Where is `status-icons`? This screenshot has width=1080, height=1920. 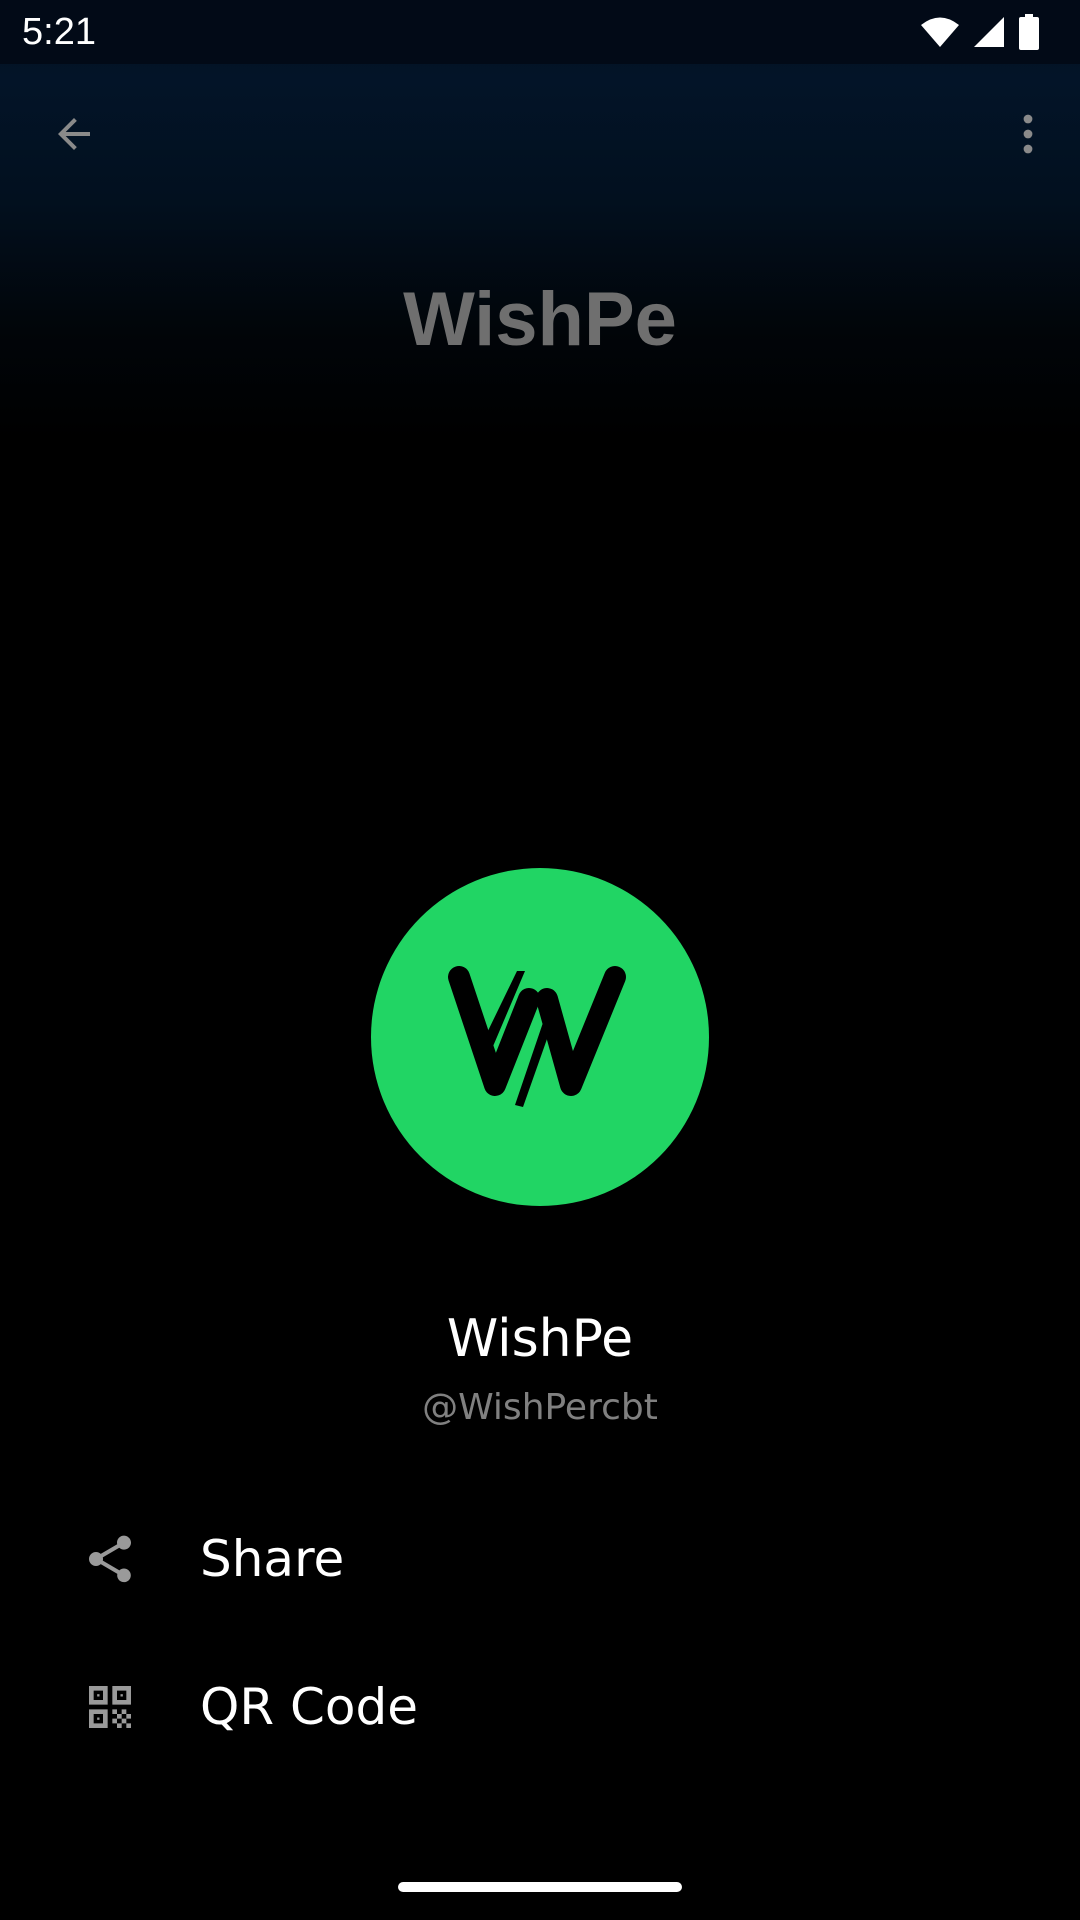
status-icons is located at coordinates (980, 32).